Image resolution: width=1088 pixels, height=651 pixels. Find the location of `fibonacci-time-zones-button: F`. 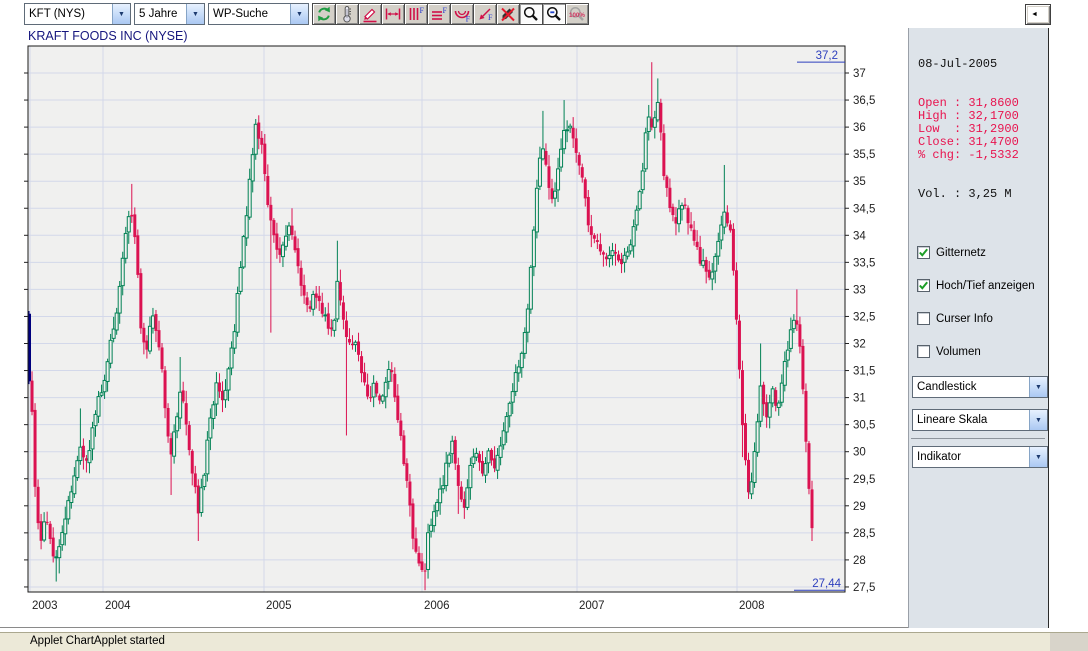

fibonacci-time-zones-button: F is located at coordinates (416, 14).